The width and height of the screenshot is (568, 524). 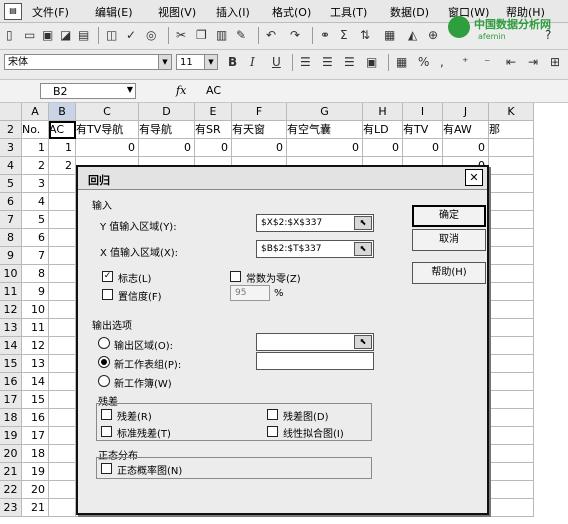 What do you see at coordinates (327, 62) in the screenshot?
I see `align-center-icon: ☰` at bounding box center [327, 62].